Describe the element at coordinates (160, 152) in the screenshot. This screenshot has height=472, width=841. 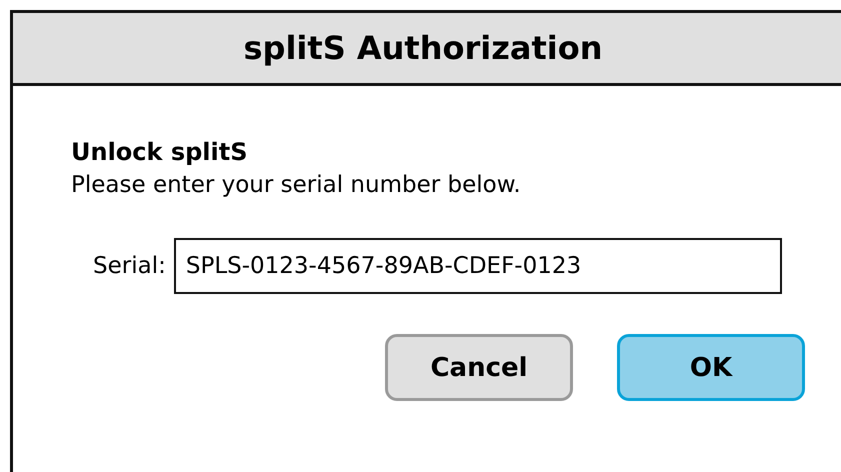
I see `heading: Unlock splitS` at that location.